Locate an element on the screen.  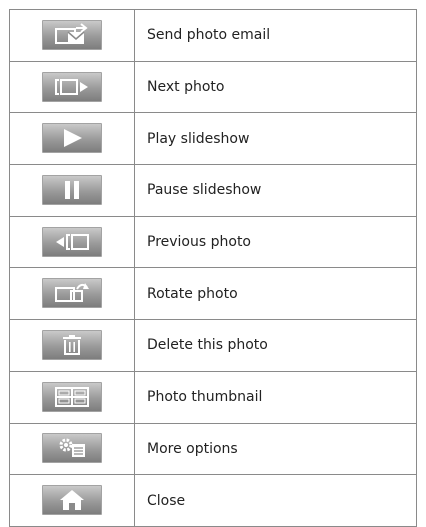
row-label: Rotate photo is located at coordinates (275, 294).